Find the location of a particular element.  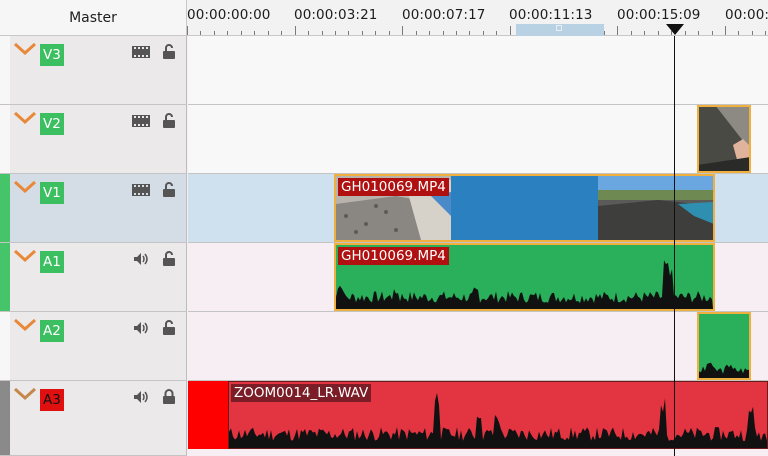

master-header: Master is located at coordinates (93, 18).